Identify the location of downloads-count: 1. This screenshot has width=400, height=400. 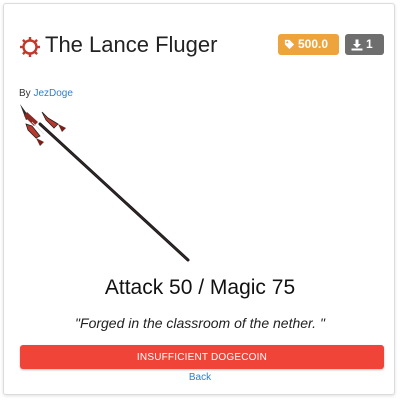
(369, 44).